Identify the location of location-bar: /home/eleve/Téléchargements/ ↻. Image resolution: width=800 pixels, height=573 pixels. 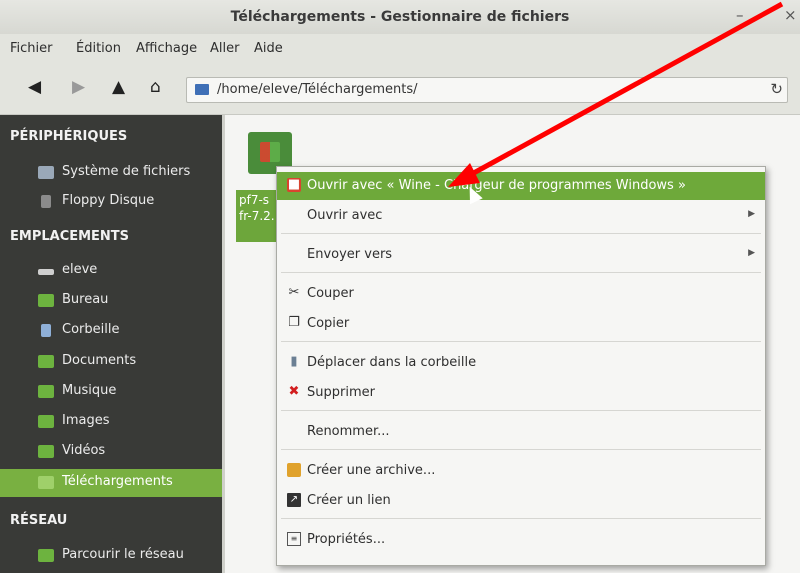
(487, 90).